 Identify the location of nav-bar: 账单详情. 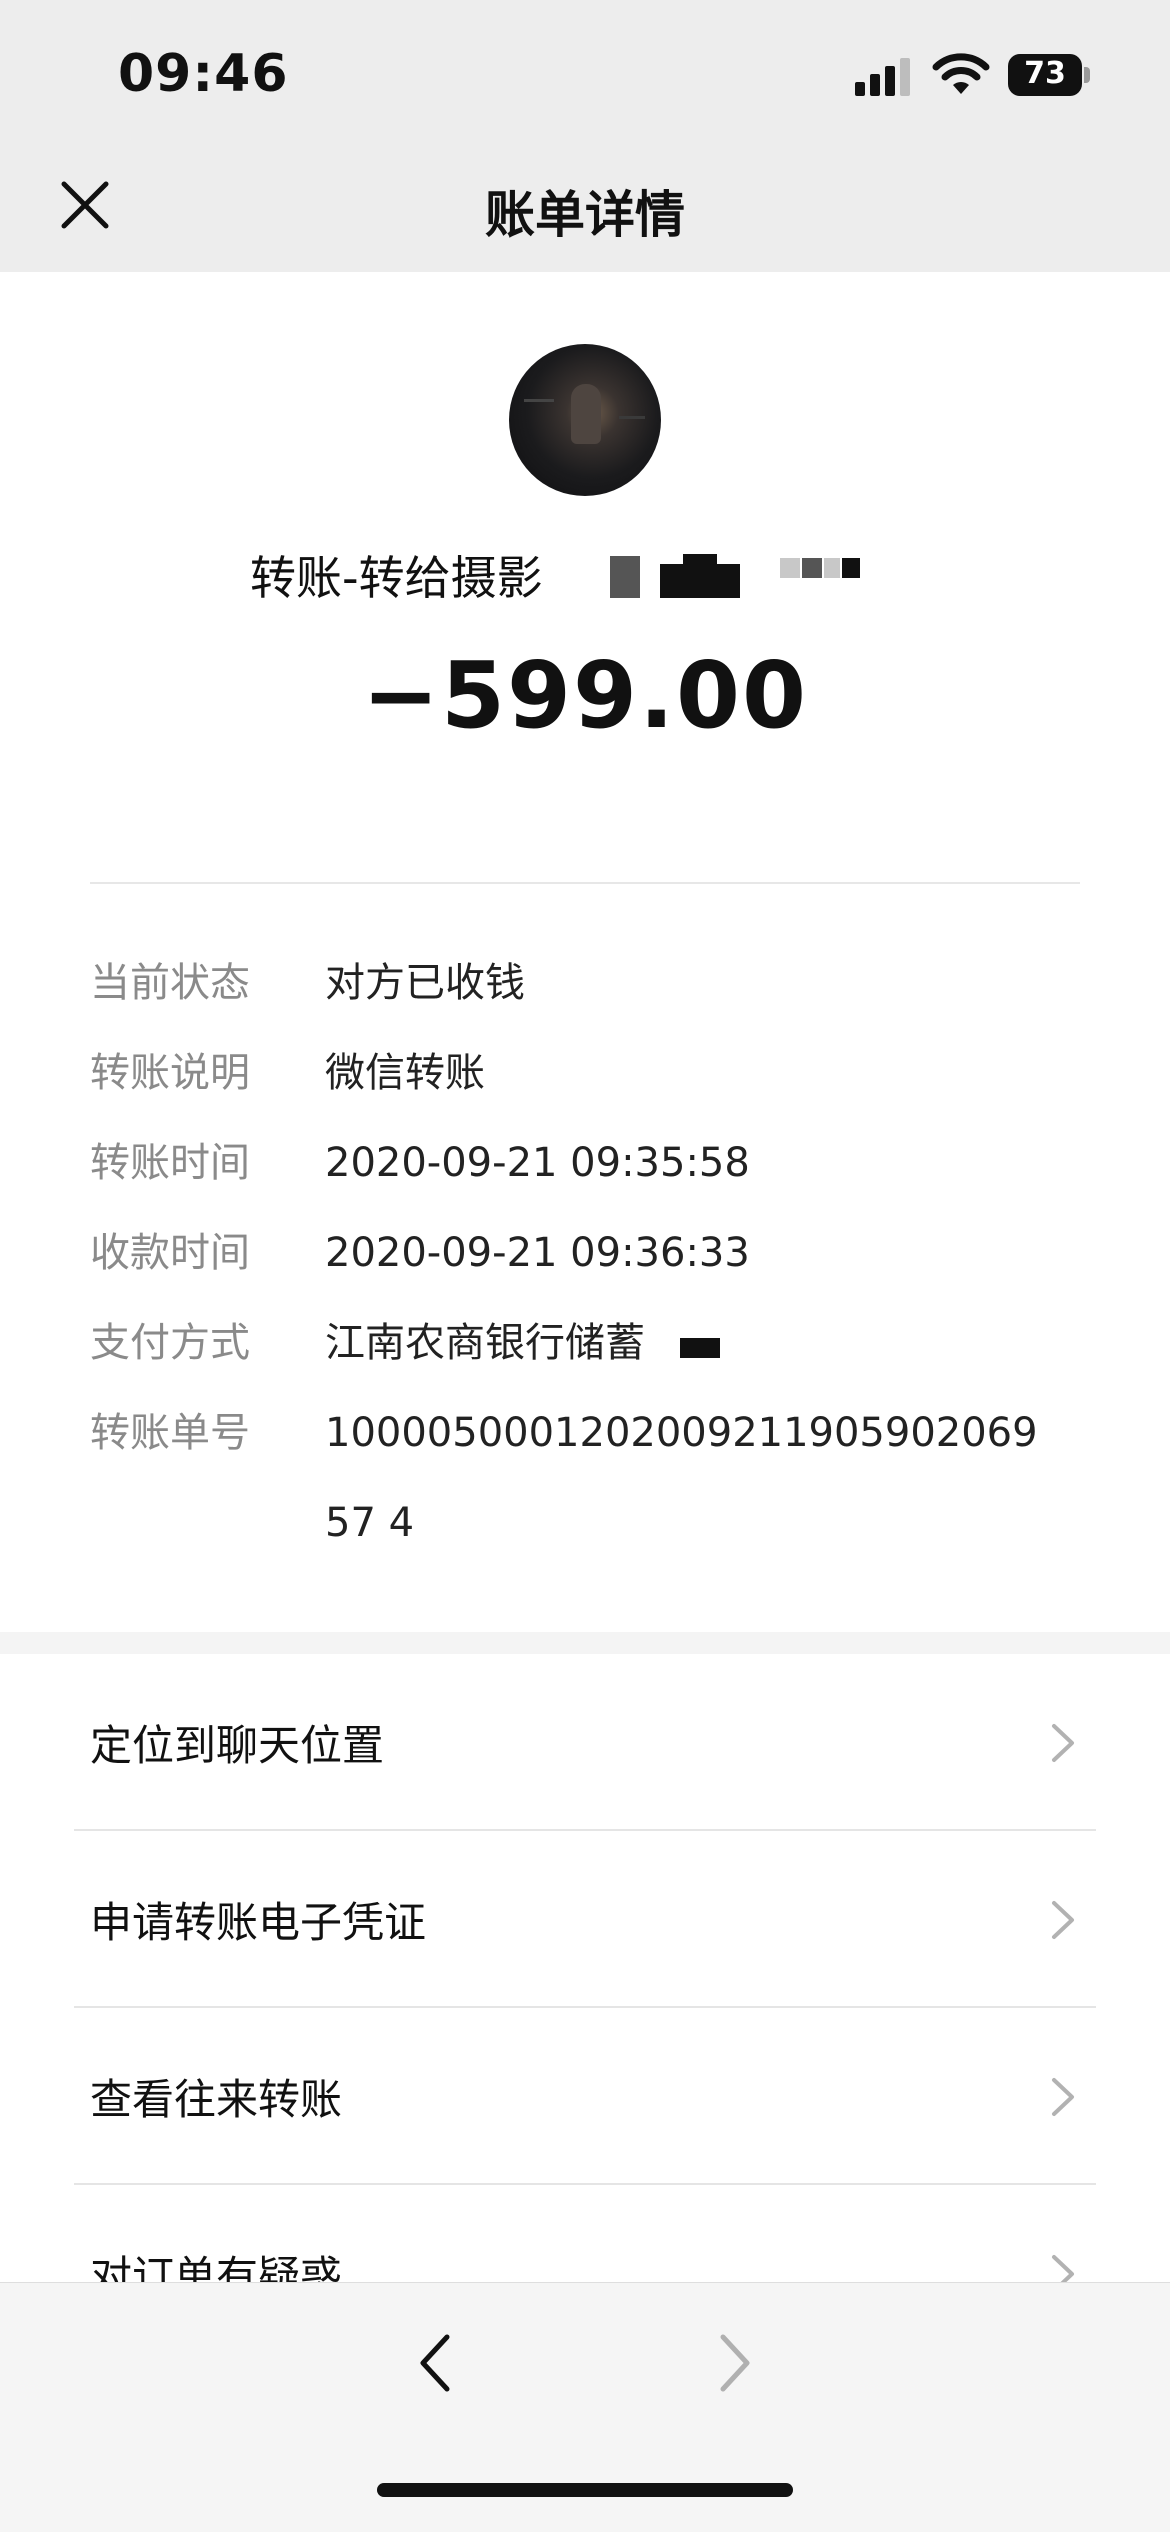
(585, 201).